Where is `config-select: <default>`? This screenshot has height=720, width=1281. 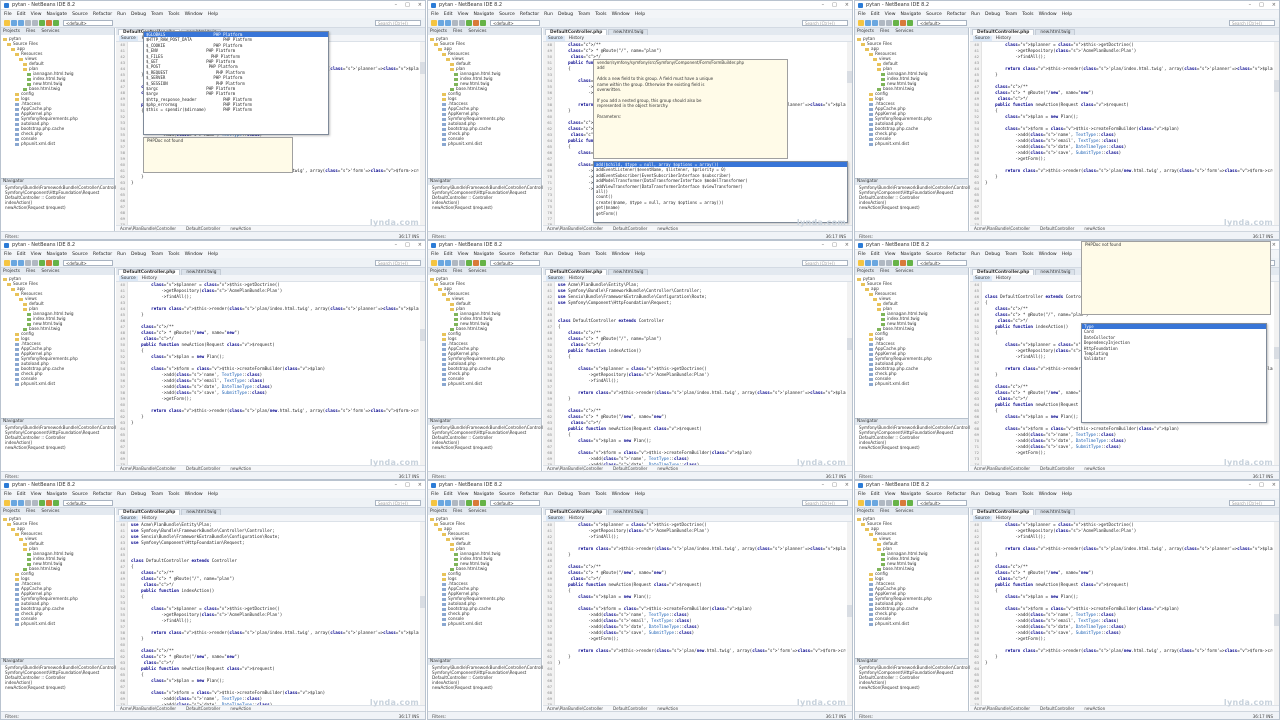
config-select: <default> is located at coordinates (515, 23).